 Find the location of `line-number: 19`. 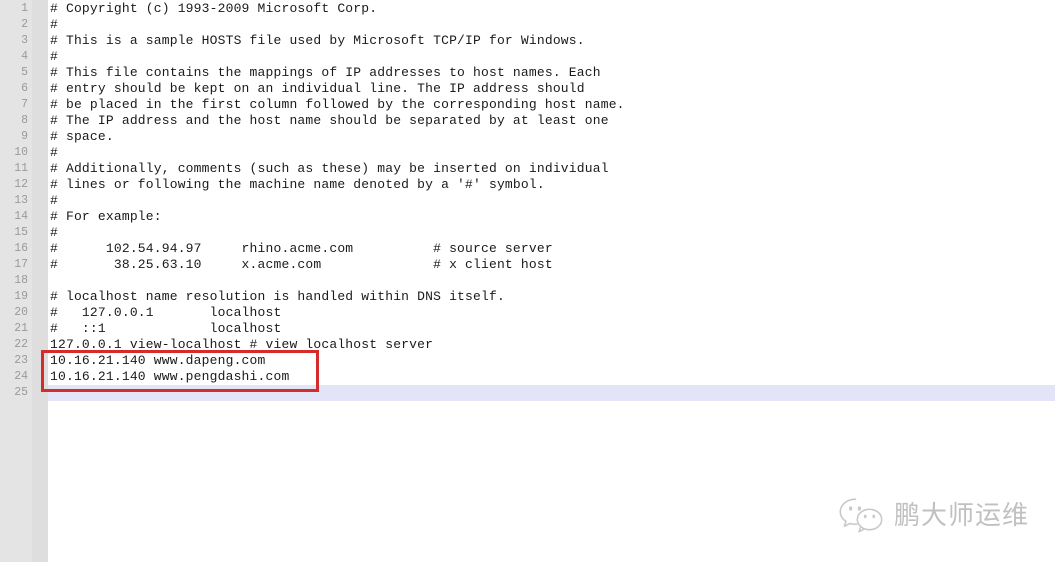

line-number: 19 is located at coordinates (21, 296).